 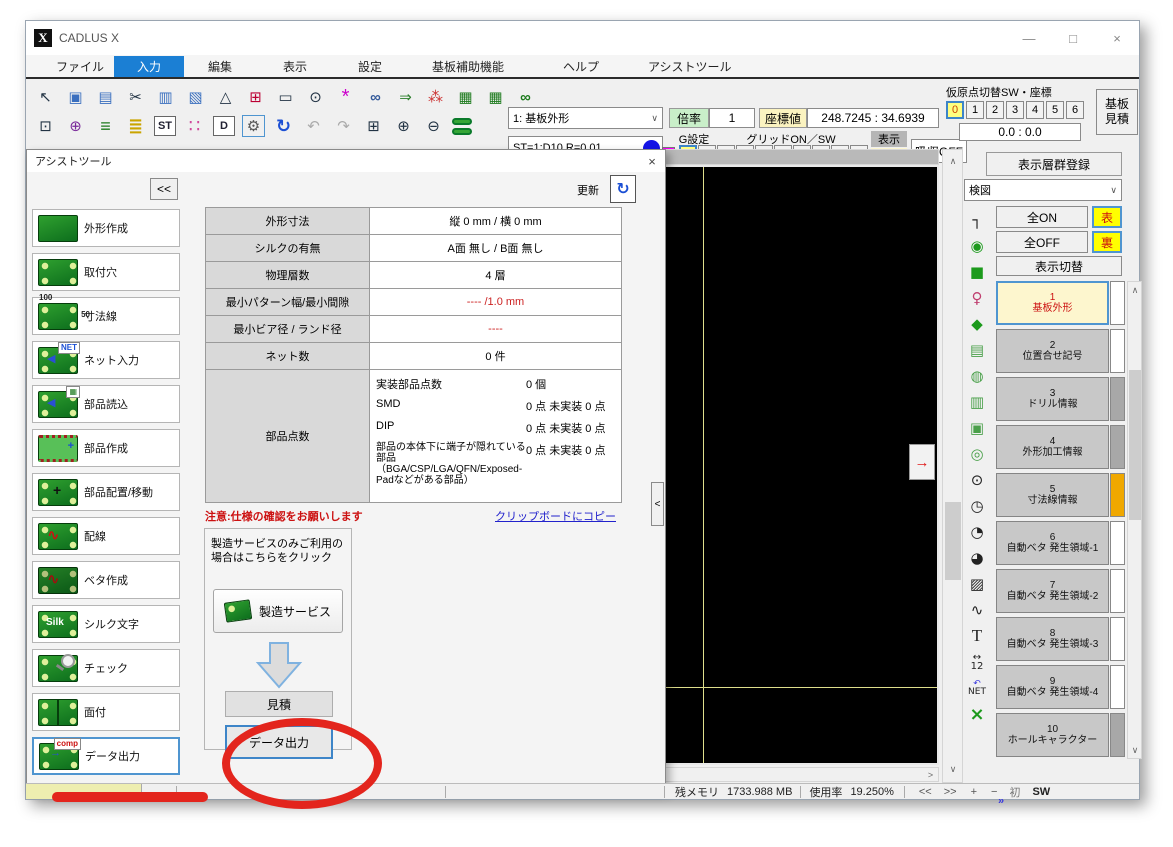 What do you see at coordinates (690, 66) in the screenshot?
I see `menu-assist-tools: アシストツール` at bounding box center [690, 66].